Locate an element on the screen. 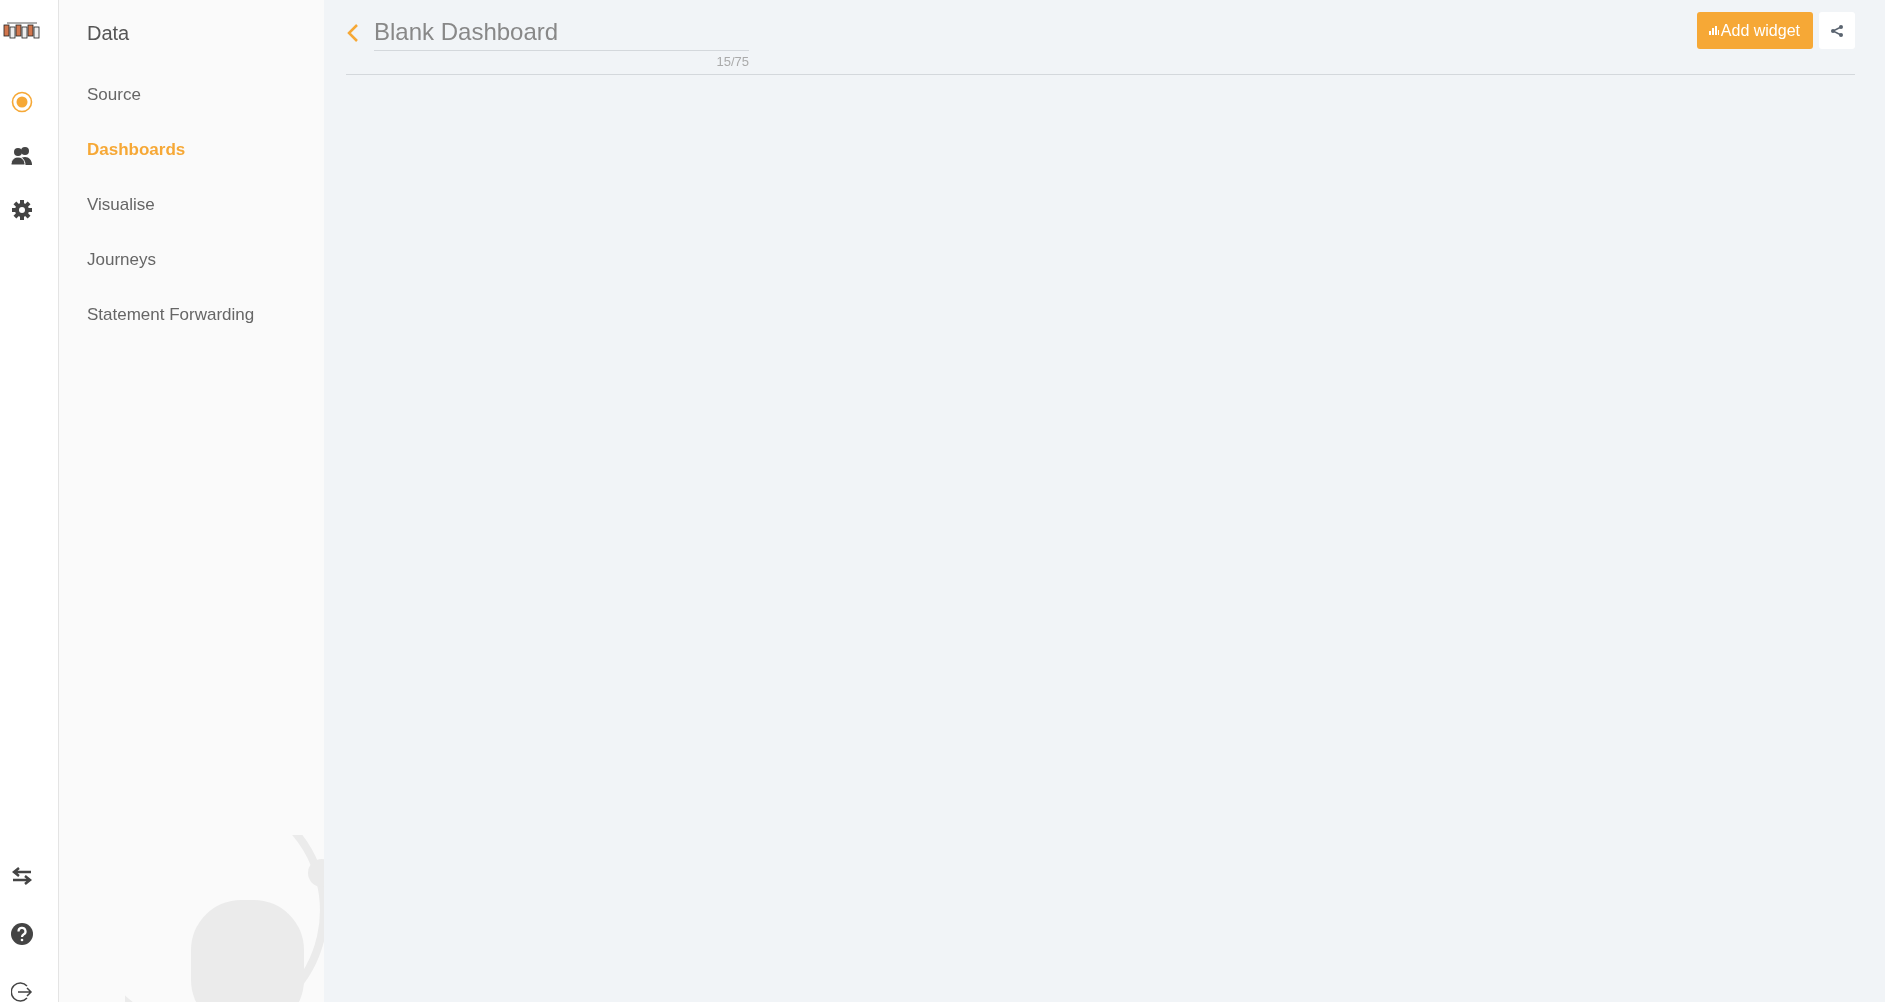  sidebar-item: Source is located at coordinates (114, 94).